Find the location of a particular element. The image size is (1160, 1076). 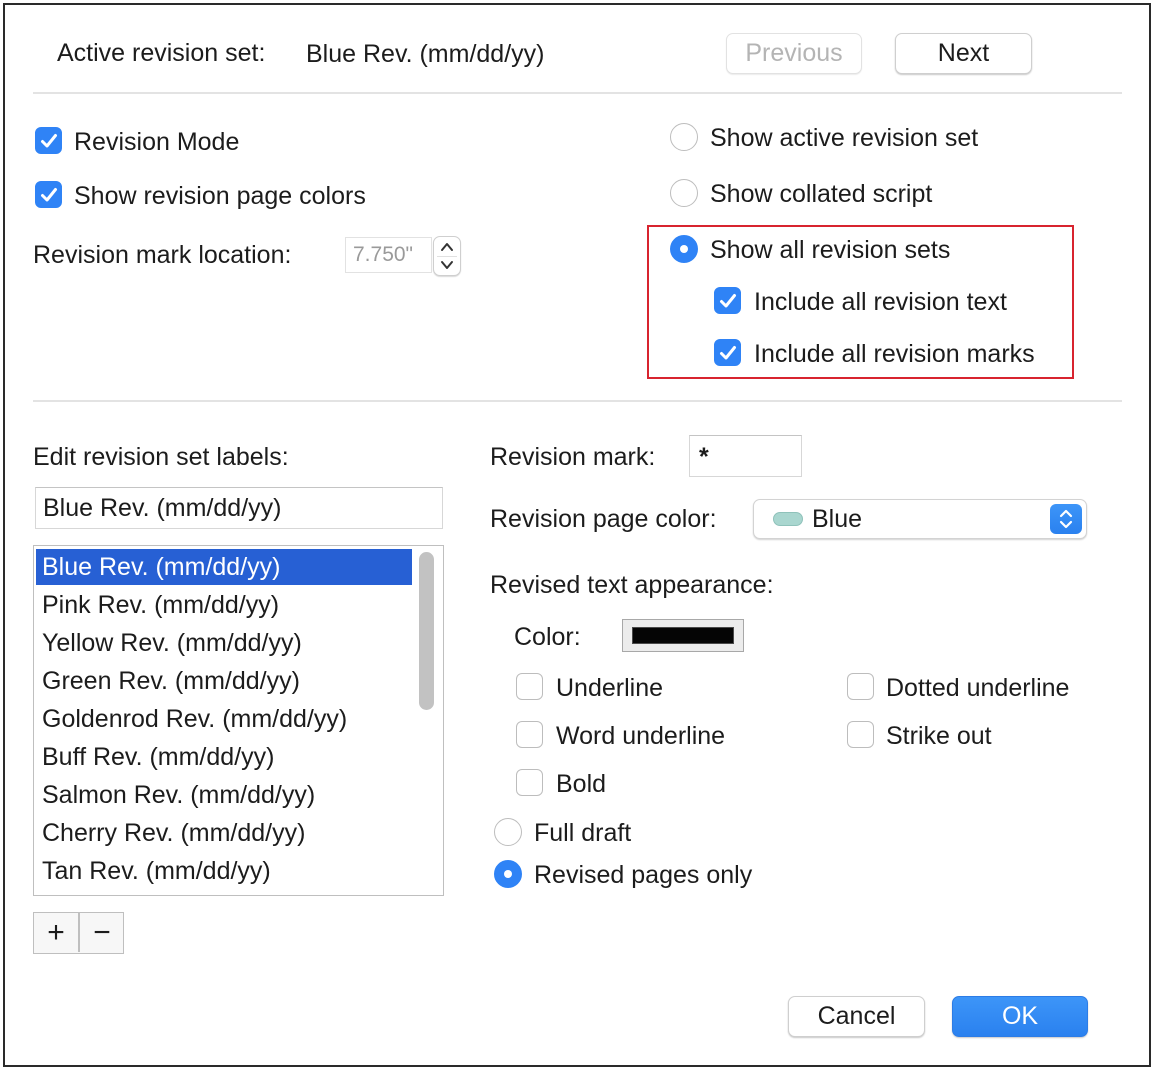

page-color-label: Revision page color: is located at coordinates (603, 519).